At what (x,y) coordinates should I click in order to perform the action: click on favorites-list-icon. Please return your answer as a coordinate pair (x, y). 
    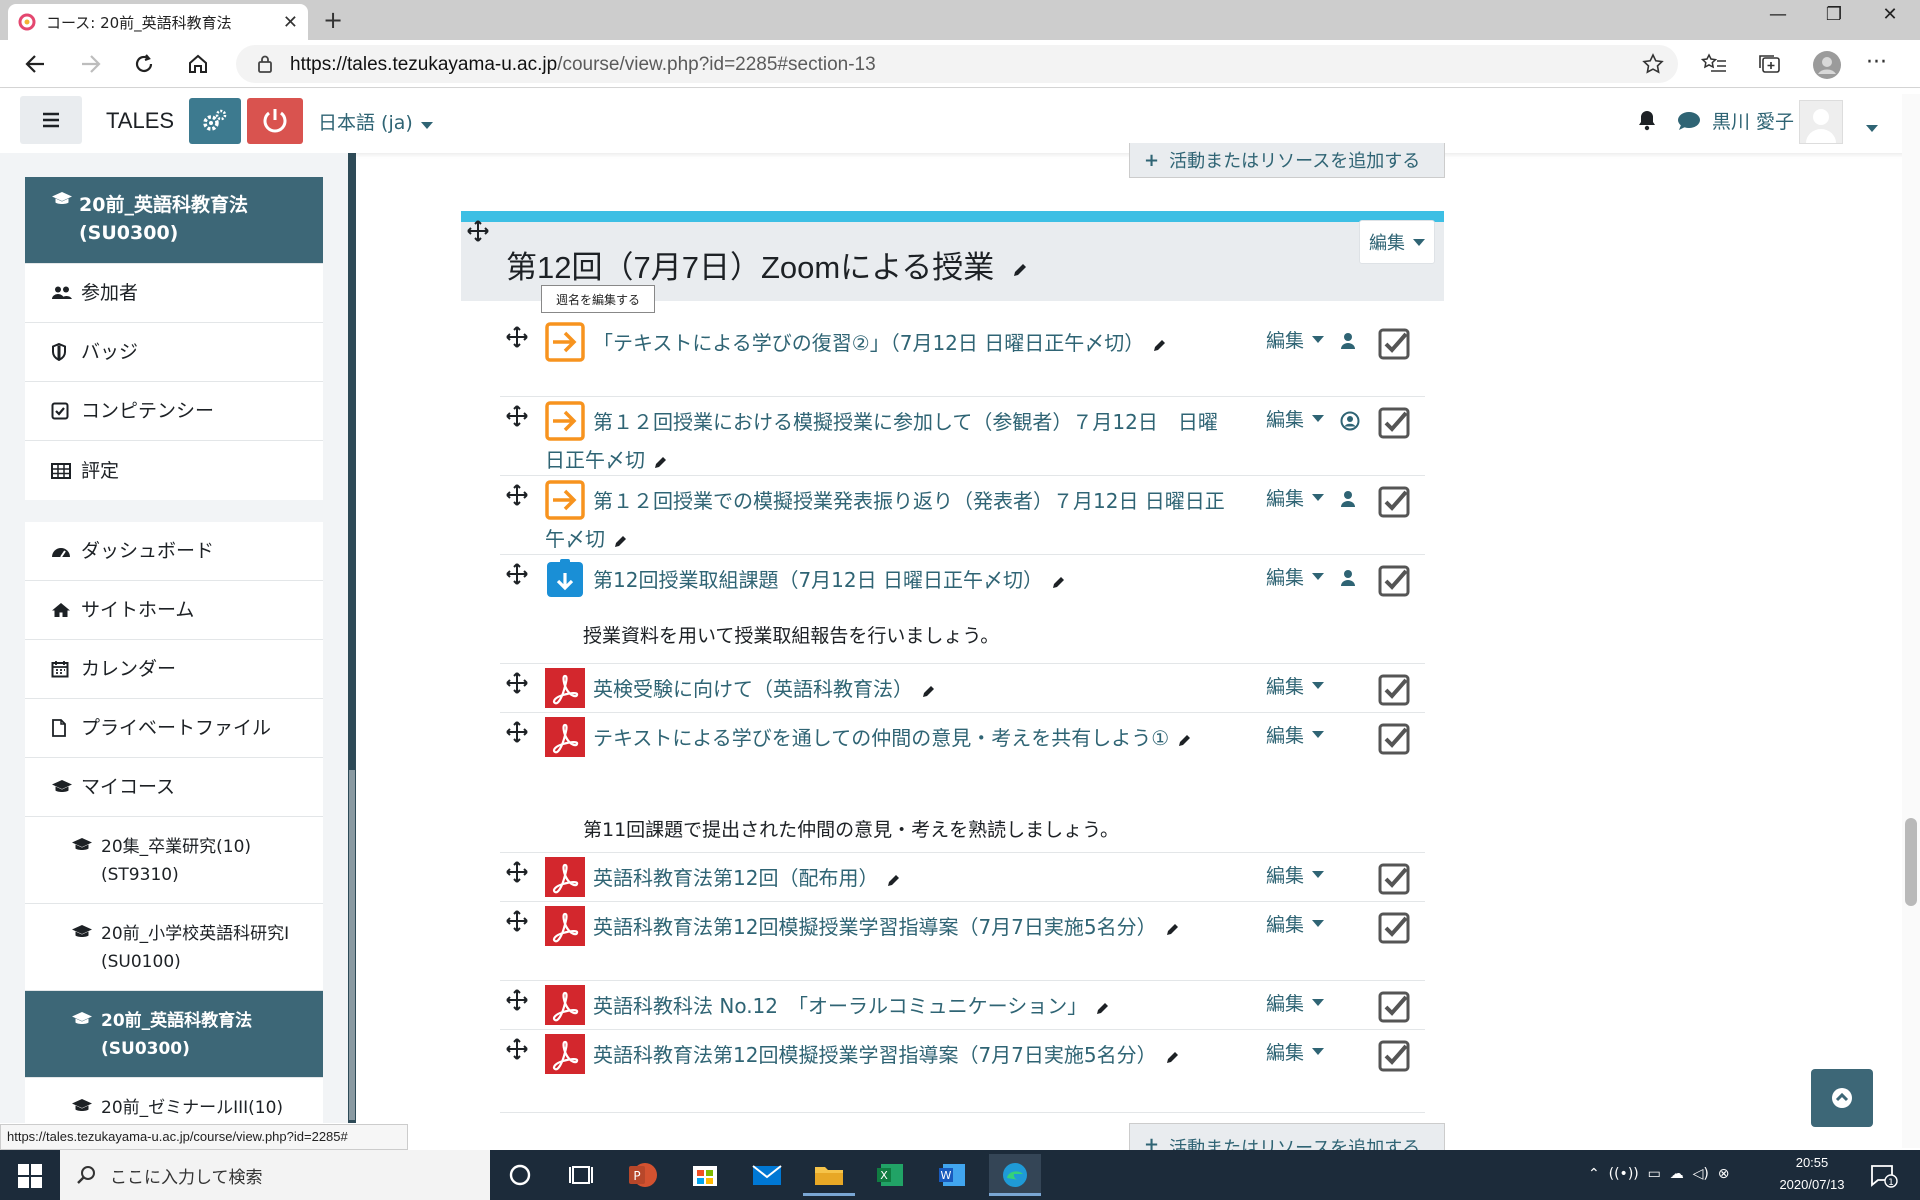
    Looking at the image, I should click on (1714, 64).